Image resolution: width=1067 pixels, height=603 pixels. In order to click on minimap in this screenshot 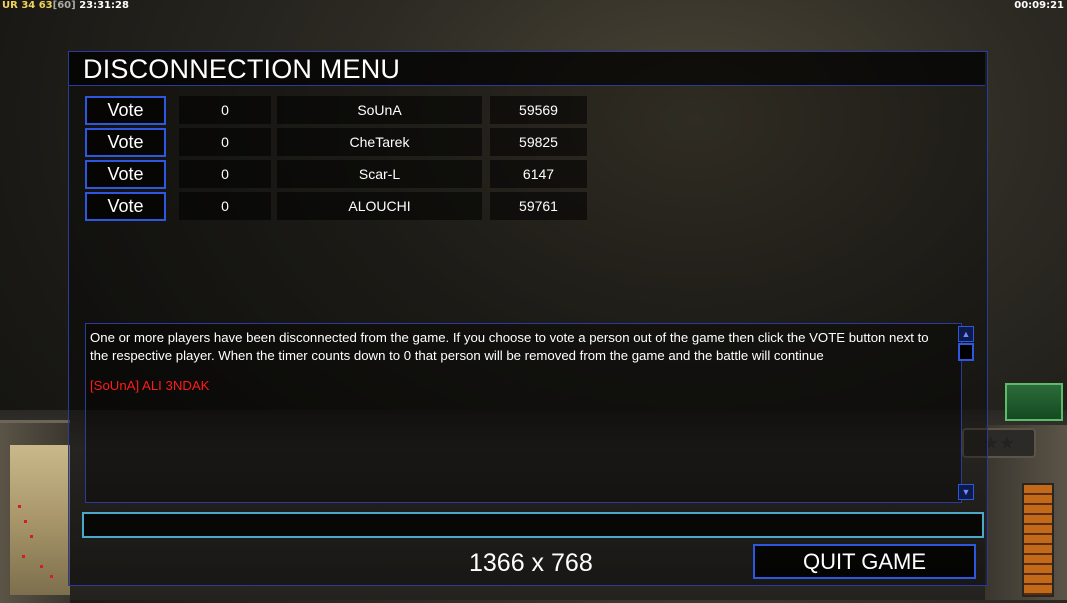, I will do `click(40, 520)`.